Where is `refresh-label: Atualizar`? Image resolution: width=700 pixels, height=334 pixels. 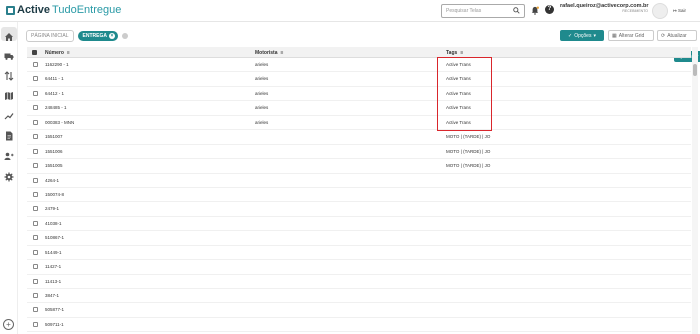
refresh-label: Atualizar is located at coordinates (677, 35).